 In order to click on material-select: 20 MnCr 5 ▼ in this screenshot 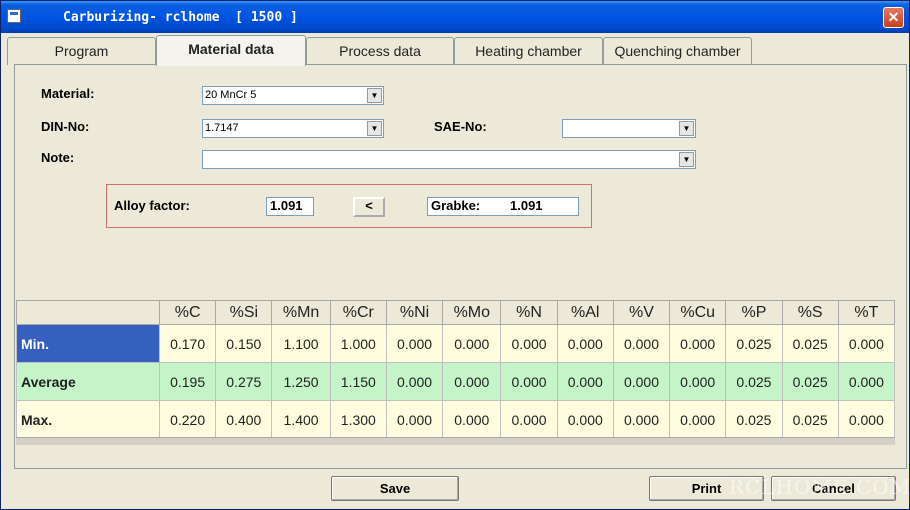, I will do `click(293, 95)`.